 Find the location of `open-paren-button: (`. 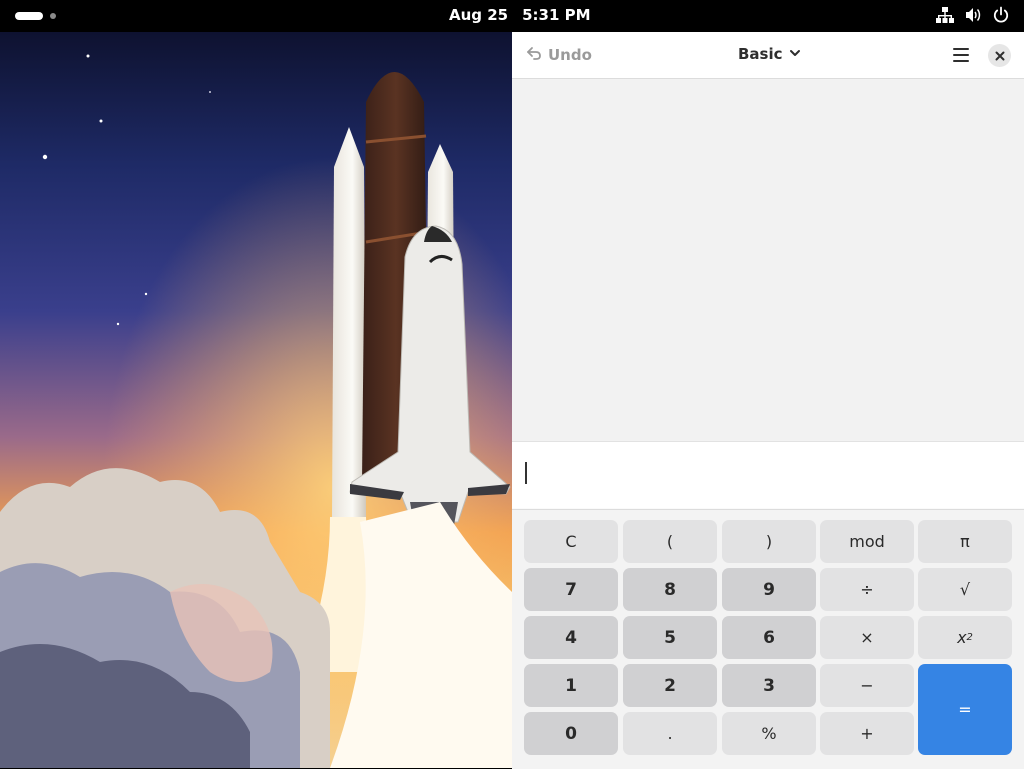

open-paren-button: ( is located at coordinates (670, 541).